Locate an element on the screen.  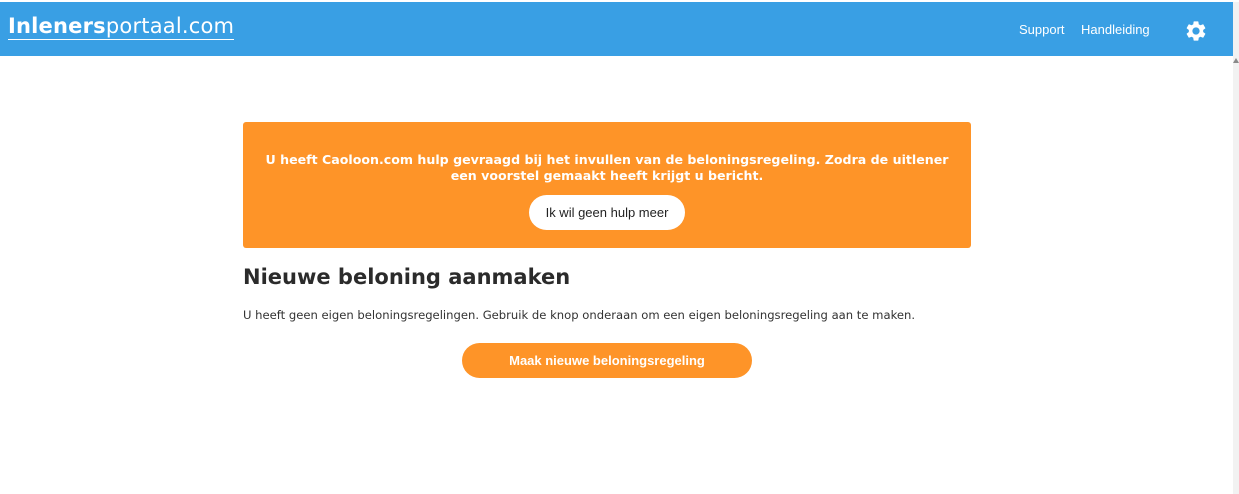
no-more-help-button: Ik wil geen hulp meer is located at coordinates (607, 212).